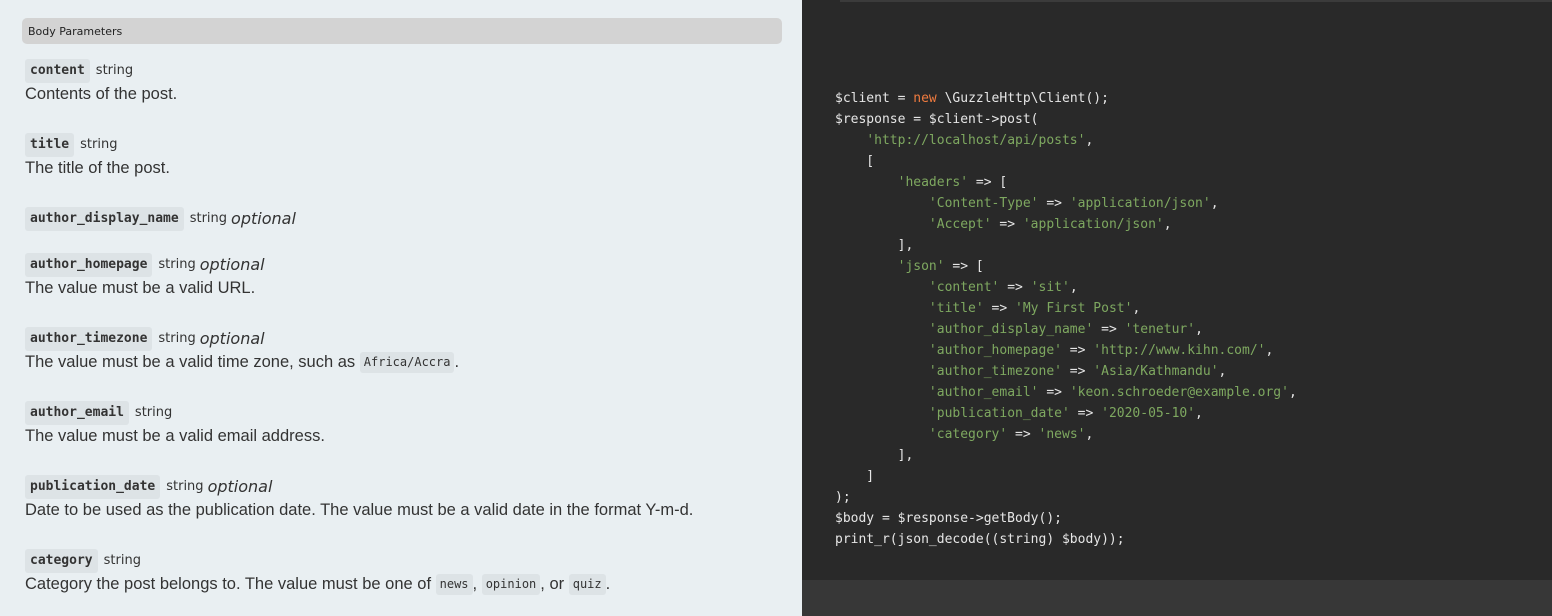 This screenshot has width=1552, height=616. Describe the element at coordinates (89, 338) in the screenshot. I see `param-name: author_timezone` at that location.